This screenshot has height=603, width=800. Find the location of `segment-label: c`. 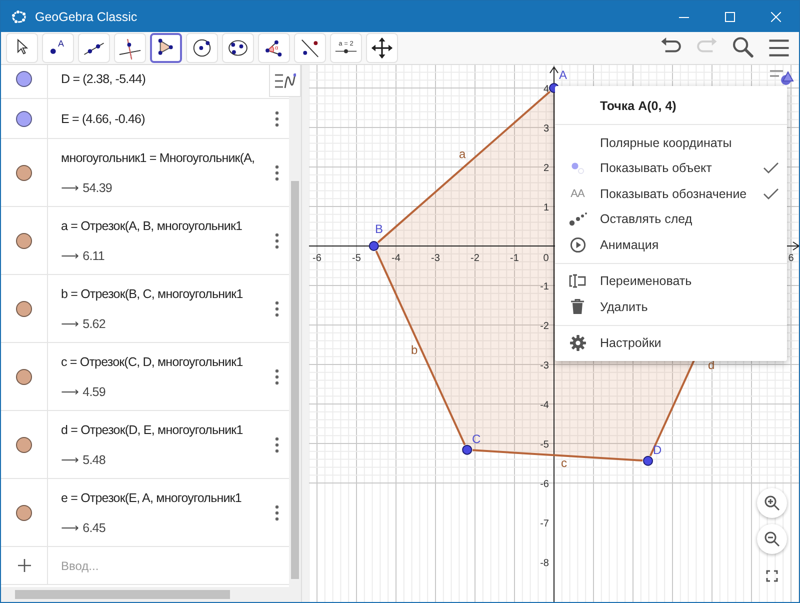

segment-label: c is located at coordinates (564, 463).